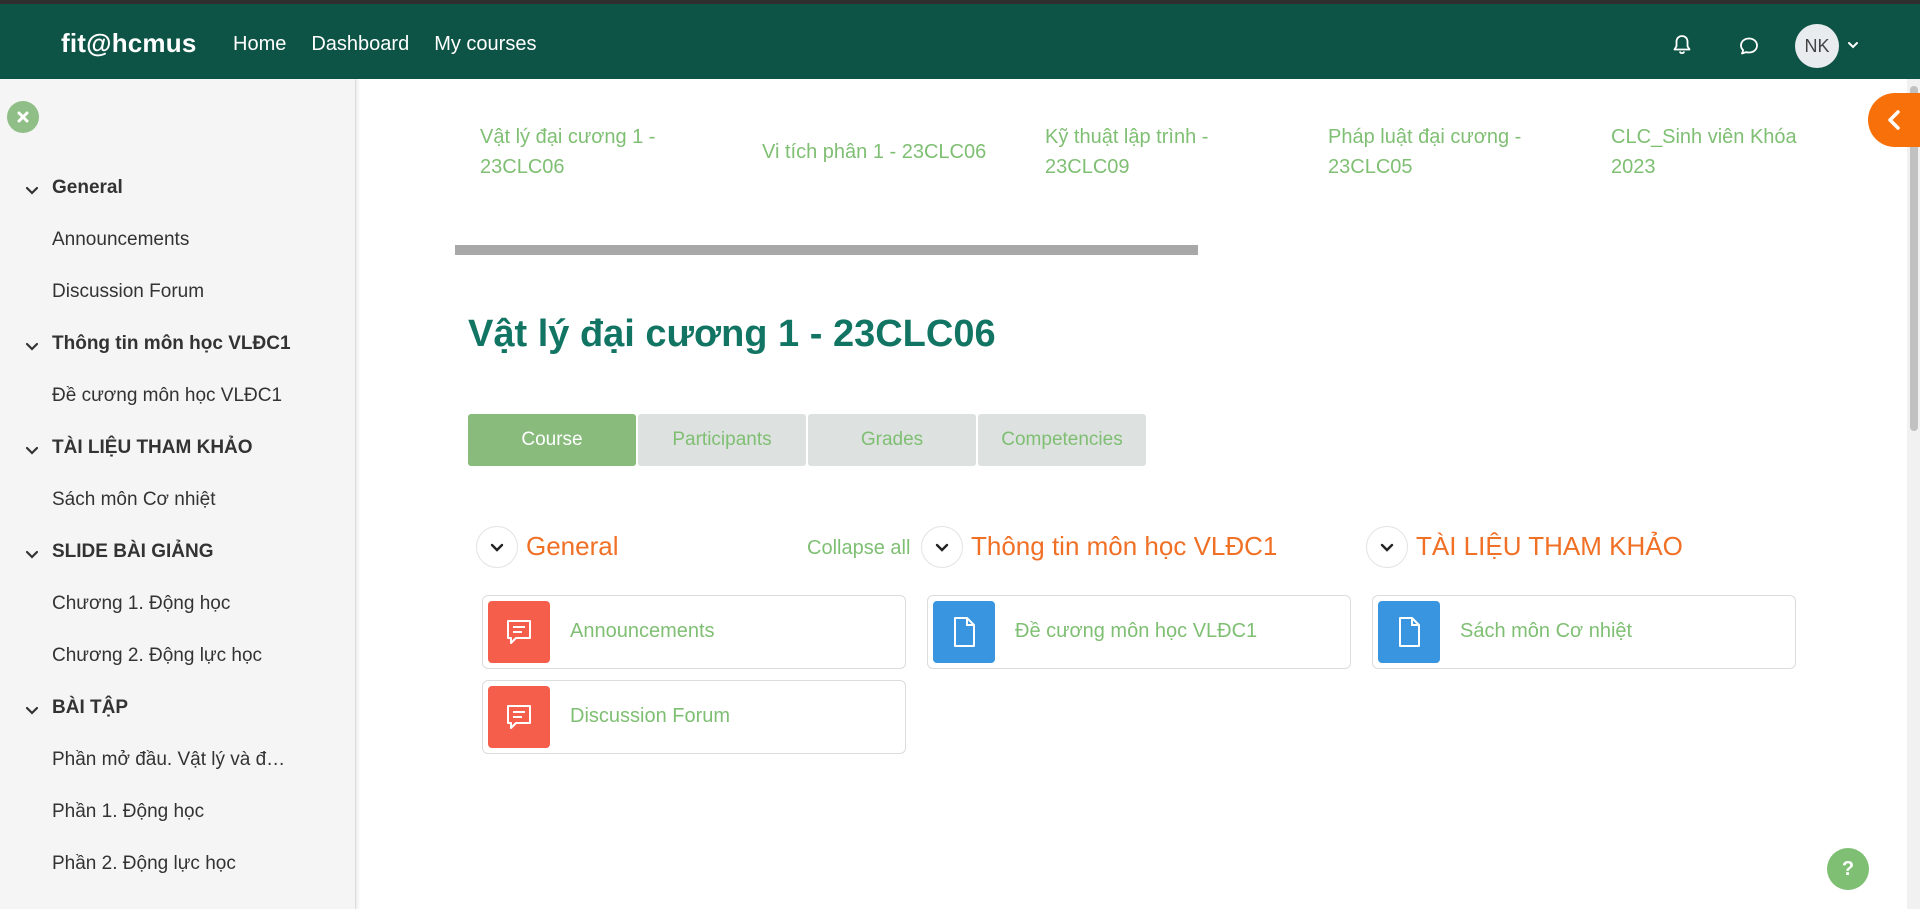  Describe the element at coordinates (141, 604) in the screenshot. I see `sidebar-item: Chương 1. Động học` at that location.